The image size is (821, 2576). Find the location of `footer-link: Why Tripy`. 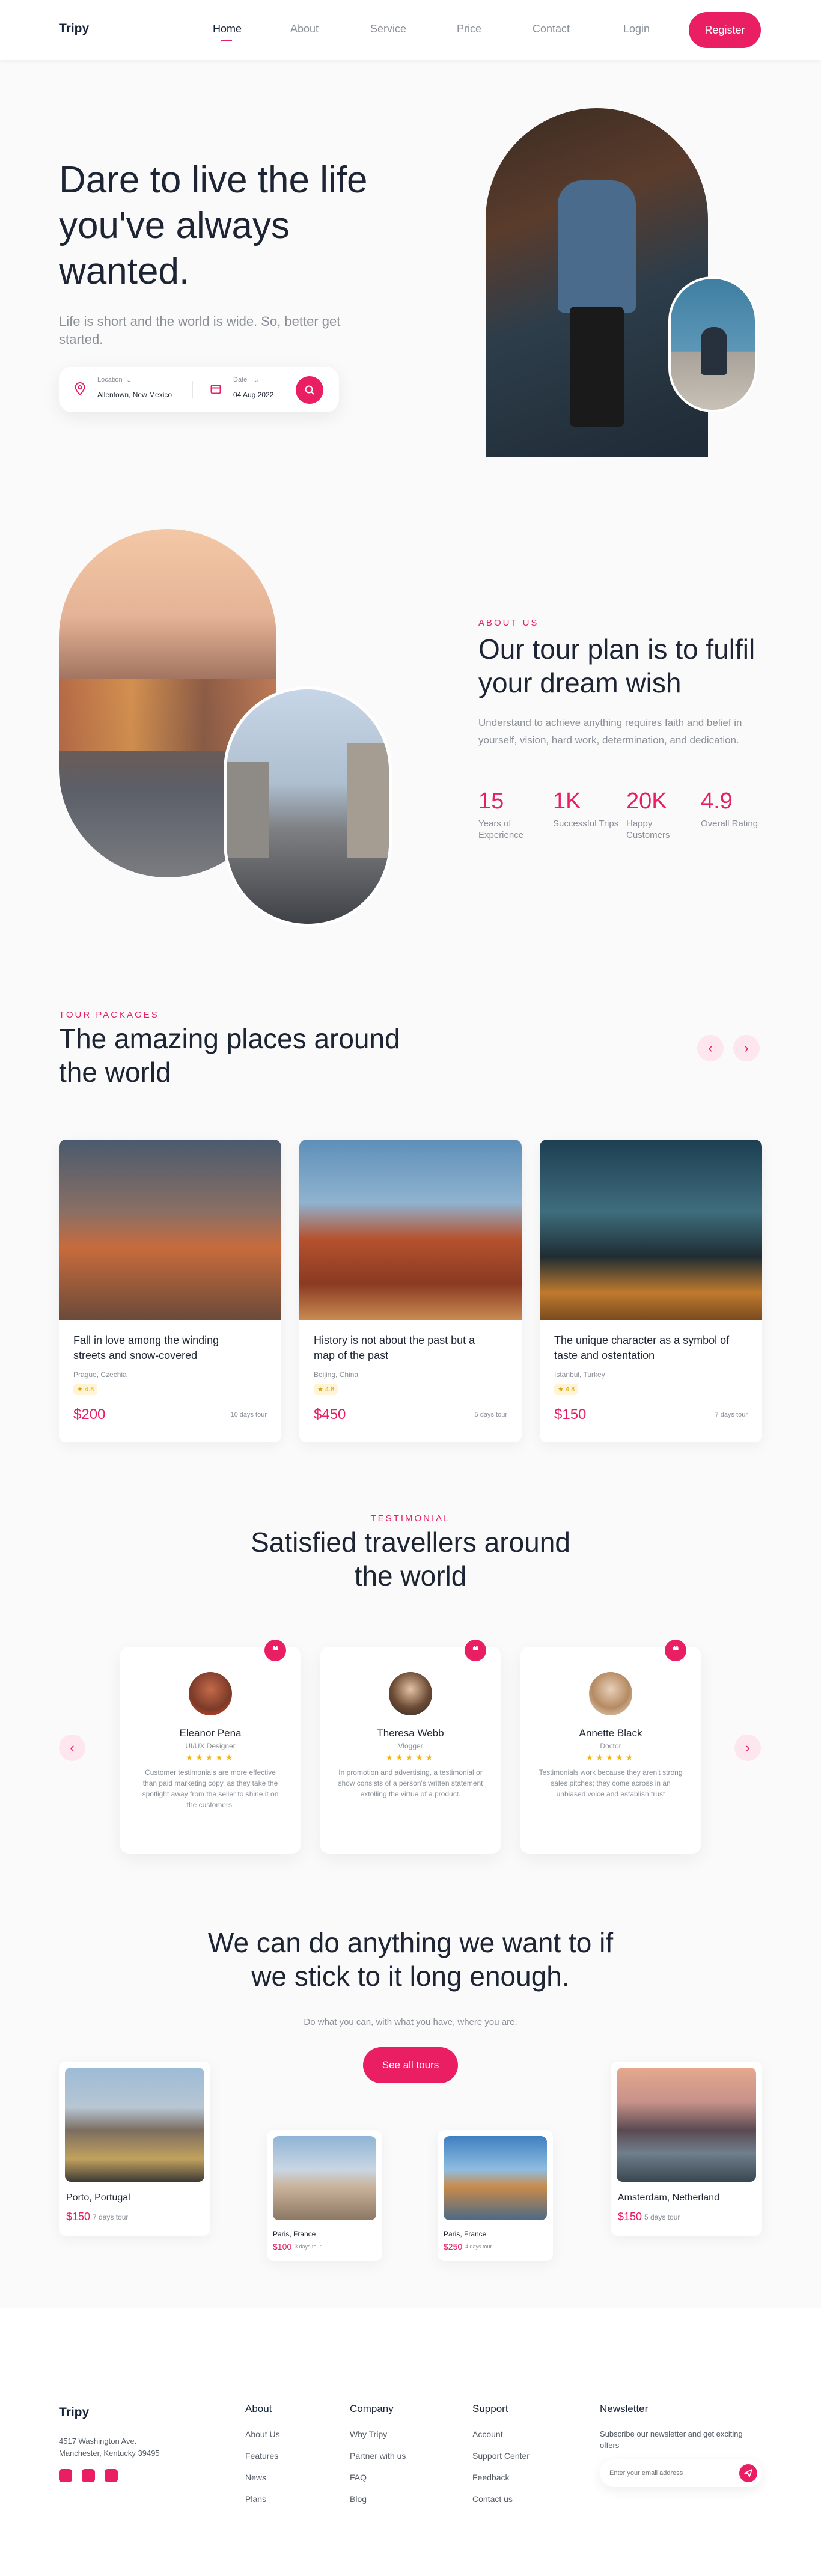

footer-link: Why Tripy is located at coordinates (369, 2434).